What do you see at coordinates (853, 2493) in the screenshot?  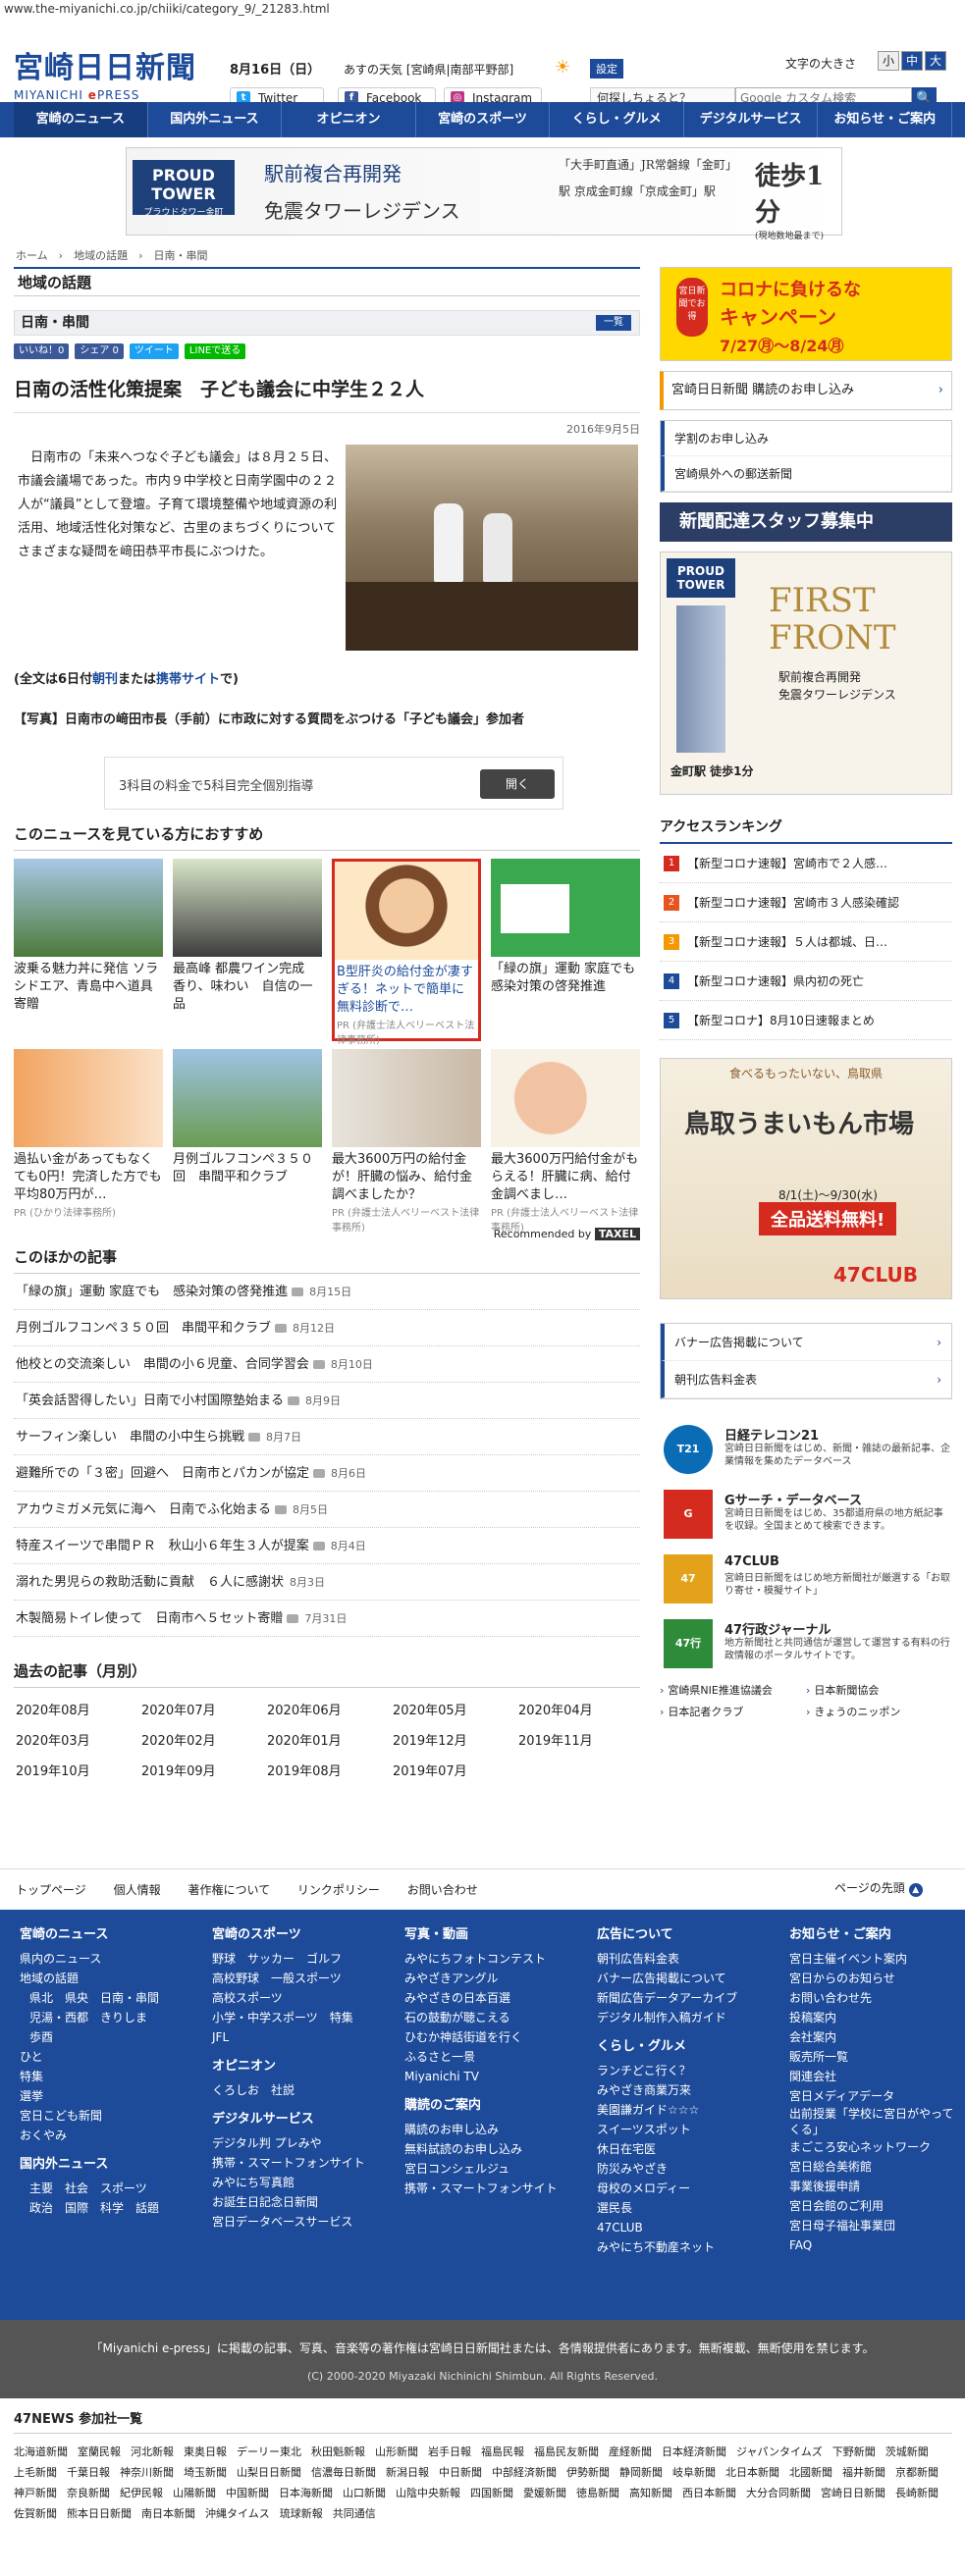 I see `news47-member-link: 宮崎日日新聞` at bounding box center [853, 2493].